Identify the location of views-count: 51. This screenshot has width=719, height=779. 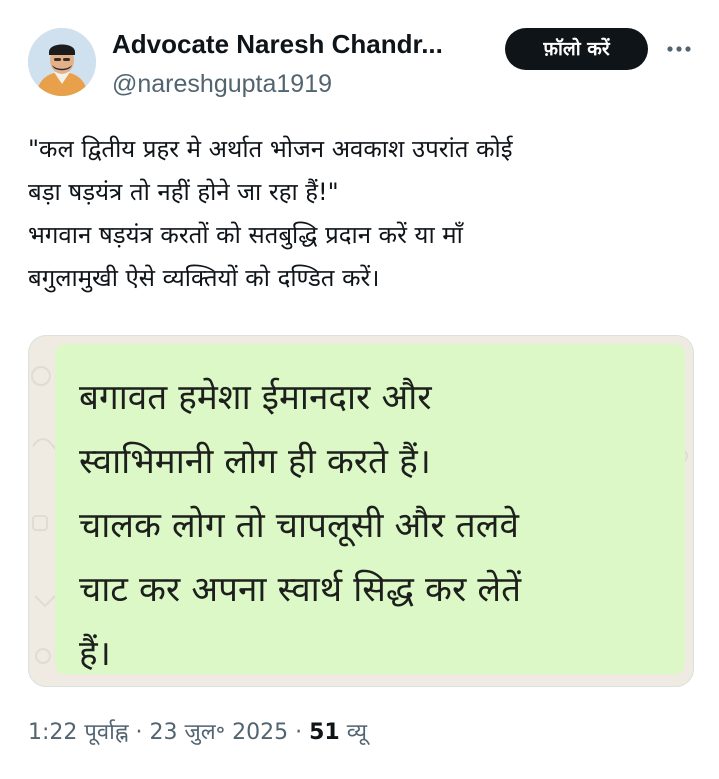
(324, 732).